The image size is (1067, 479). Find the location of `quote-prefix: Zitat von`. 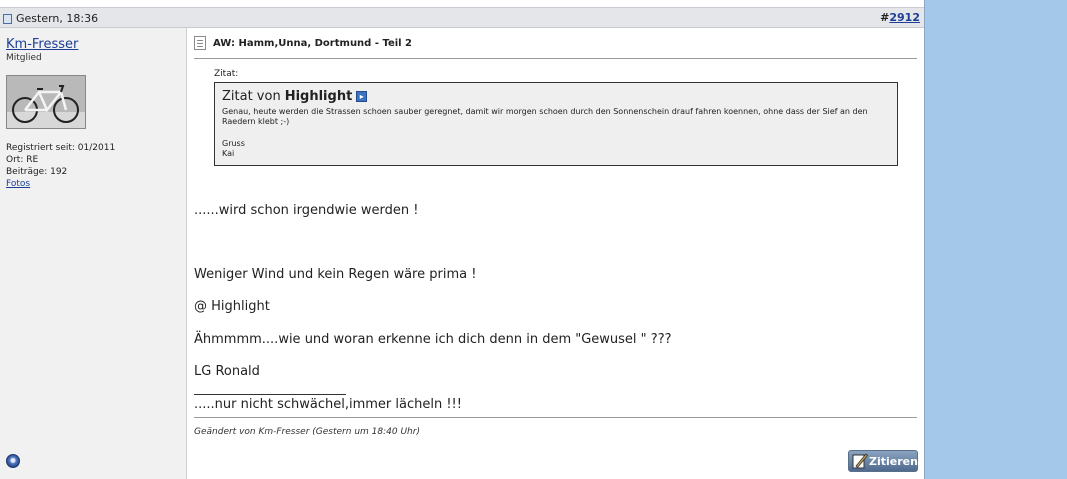

quote-prefix: Zitat von is located at coordinates (251, 96).